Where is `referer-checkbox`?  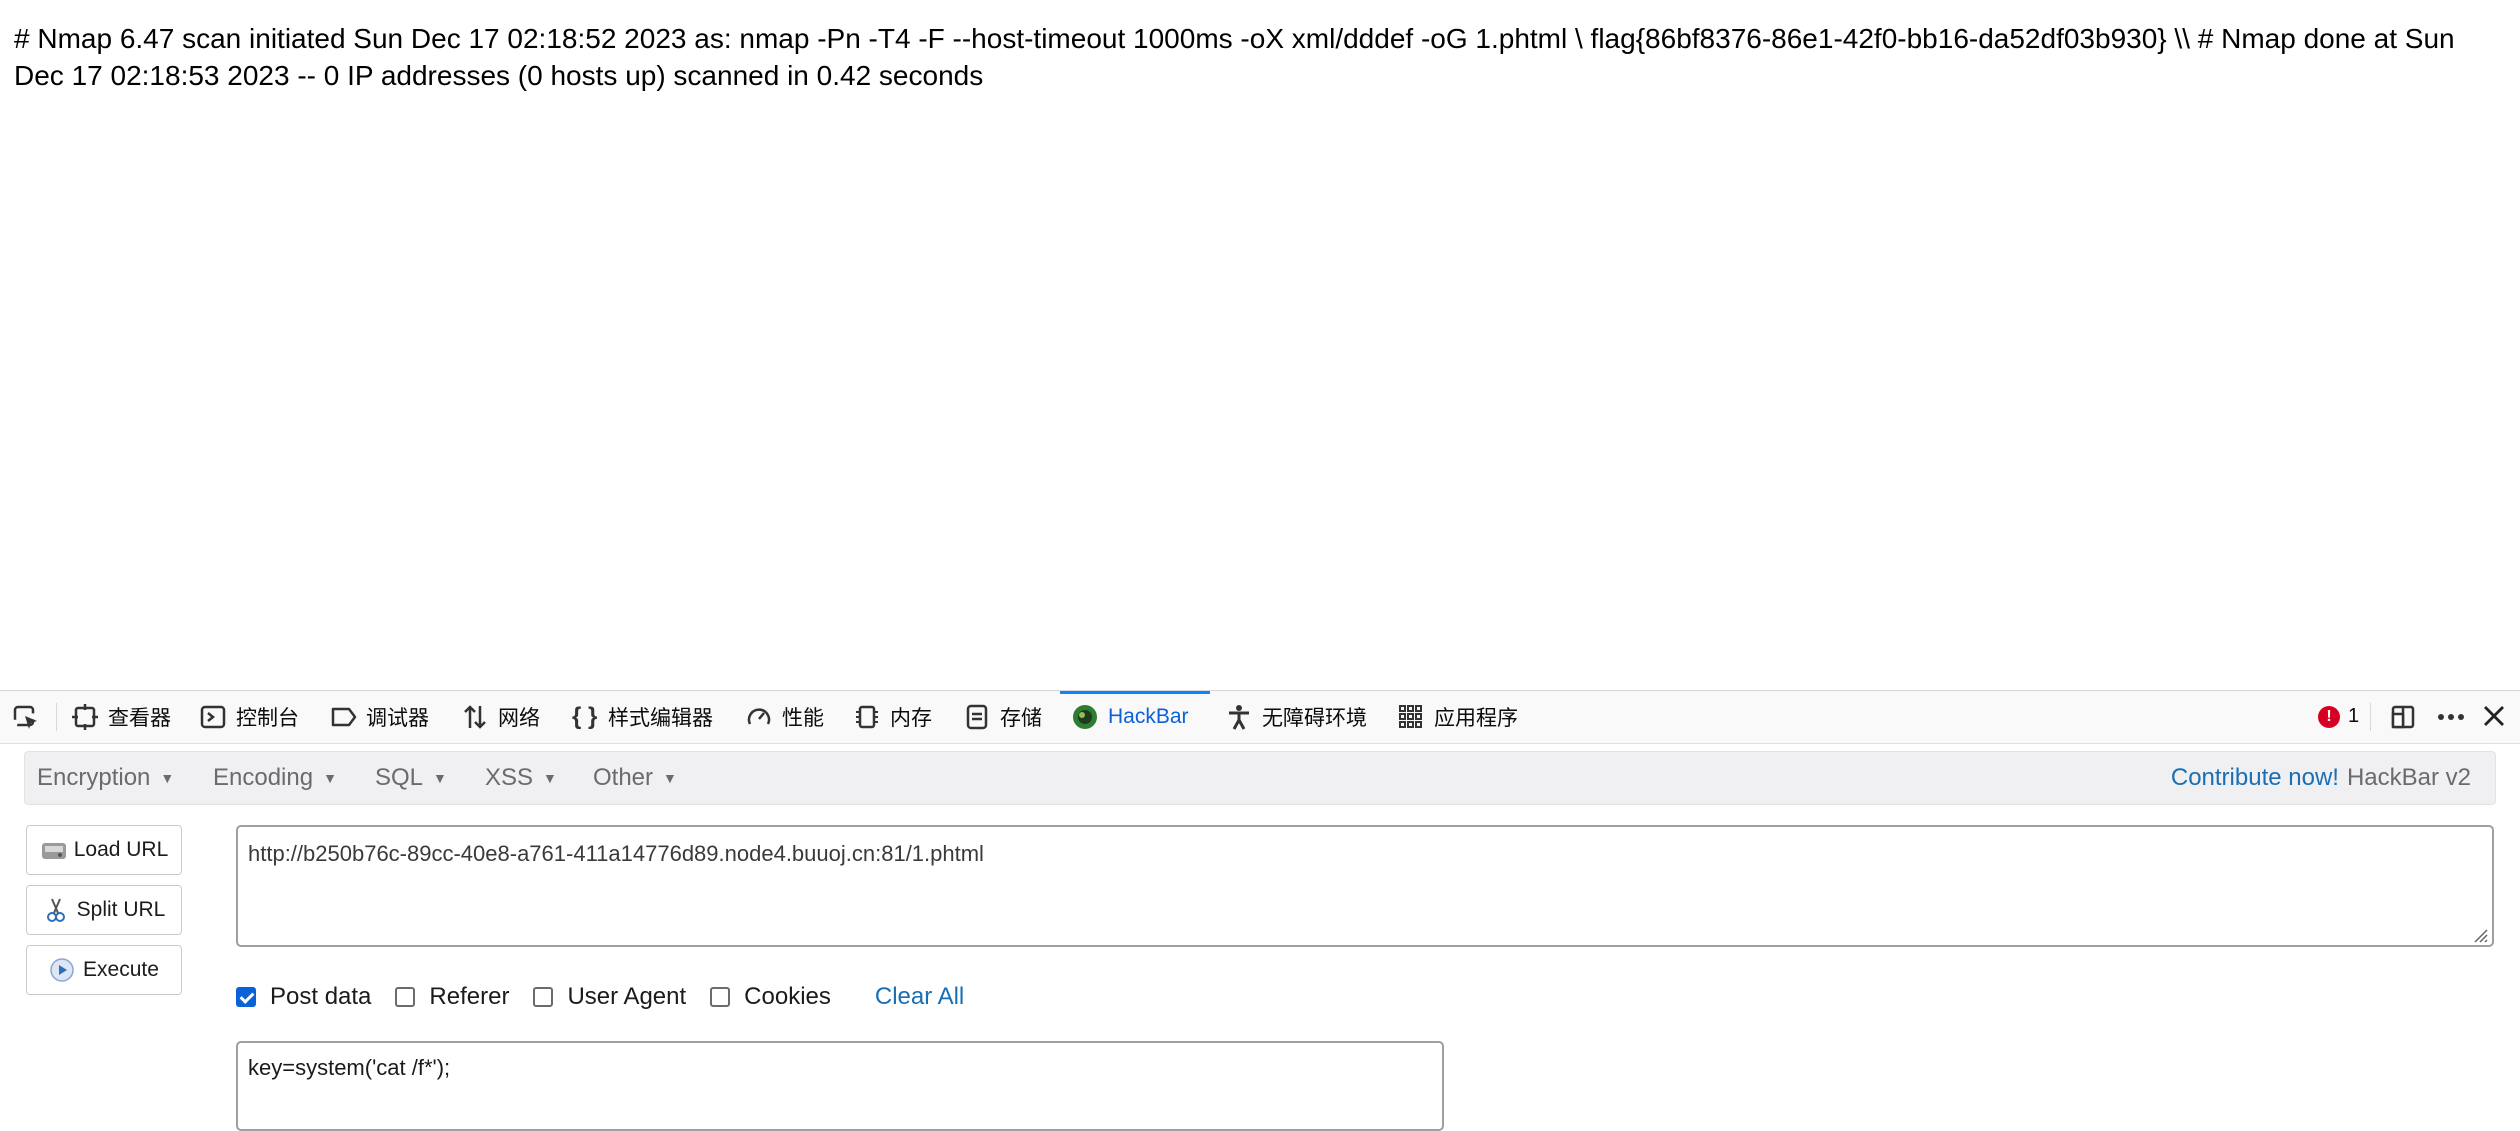 referer-checkbox is located at coordinates (405, 997).